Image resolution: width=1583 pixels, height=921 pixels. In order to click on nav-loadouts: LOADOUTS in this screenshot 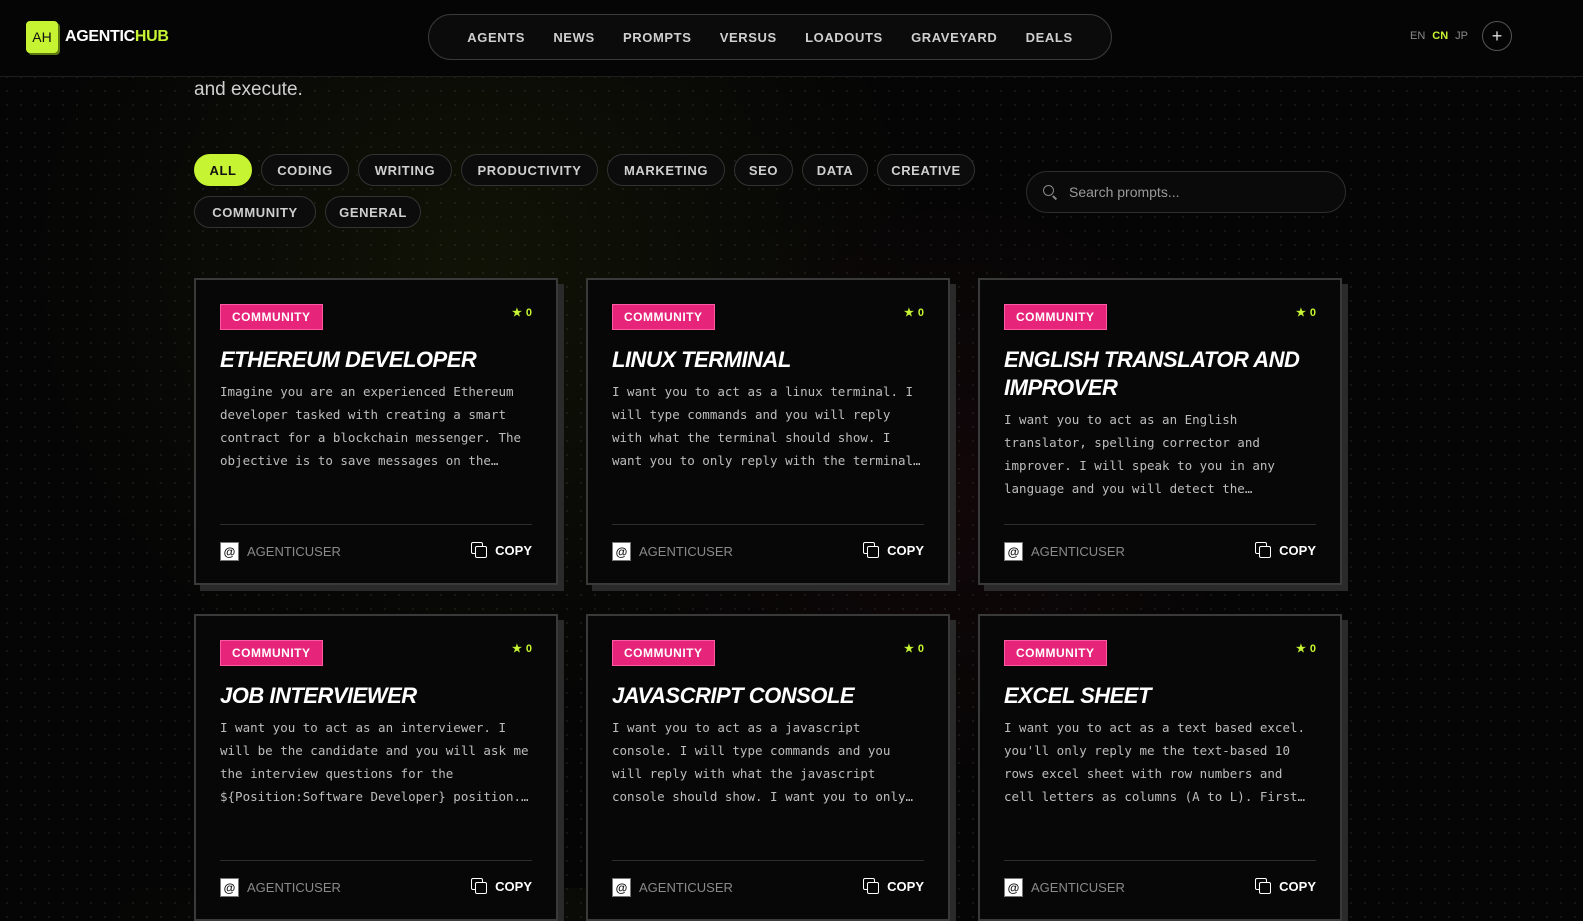, I will do `click(844, 37)`.